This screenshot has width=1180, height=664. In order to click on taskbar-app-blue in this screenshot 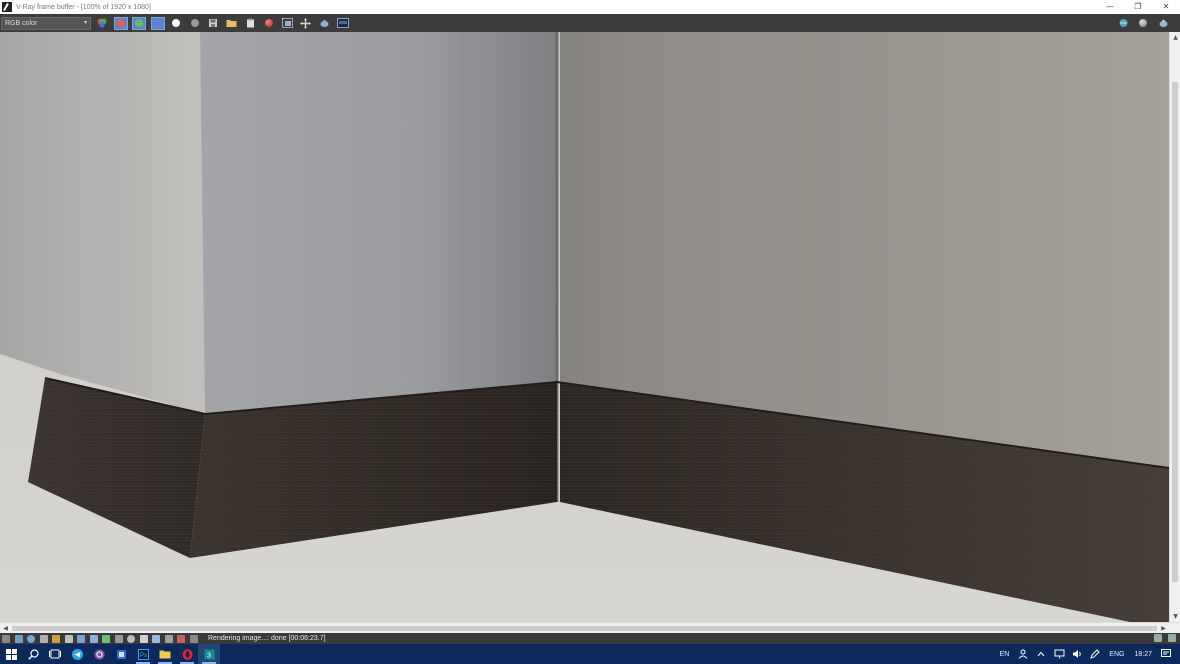, I will do `click(121, 654)`.